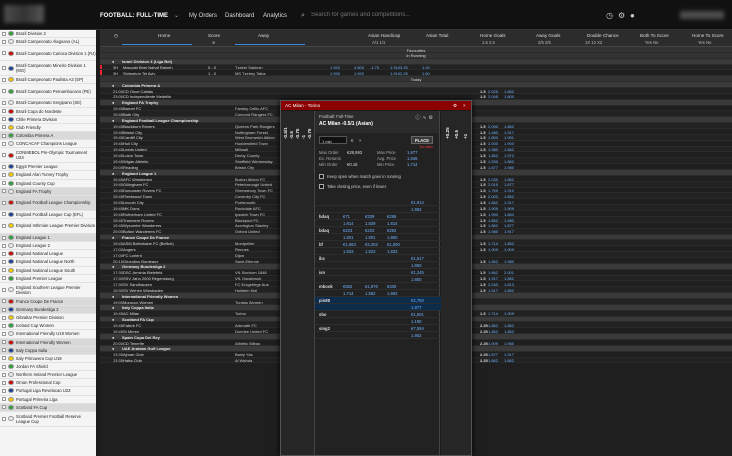  What do you see at coordinates (48, 184) in the screenshot?
I see `sidebar-item: England County Cup` at bounding box center [48, 184].